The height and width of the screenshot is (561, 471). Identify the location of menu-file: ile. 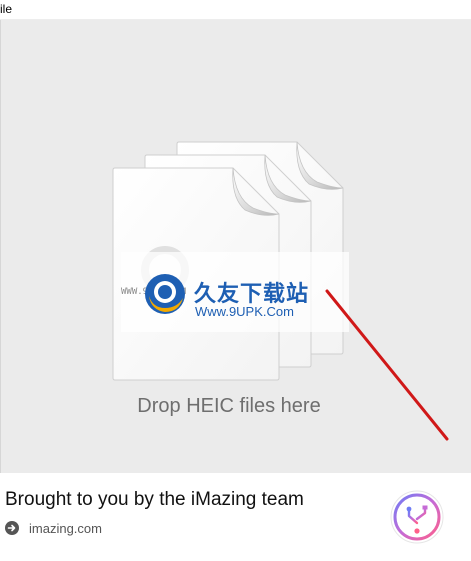
(6, 9).